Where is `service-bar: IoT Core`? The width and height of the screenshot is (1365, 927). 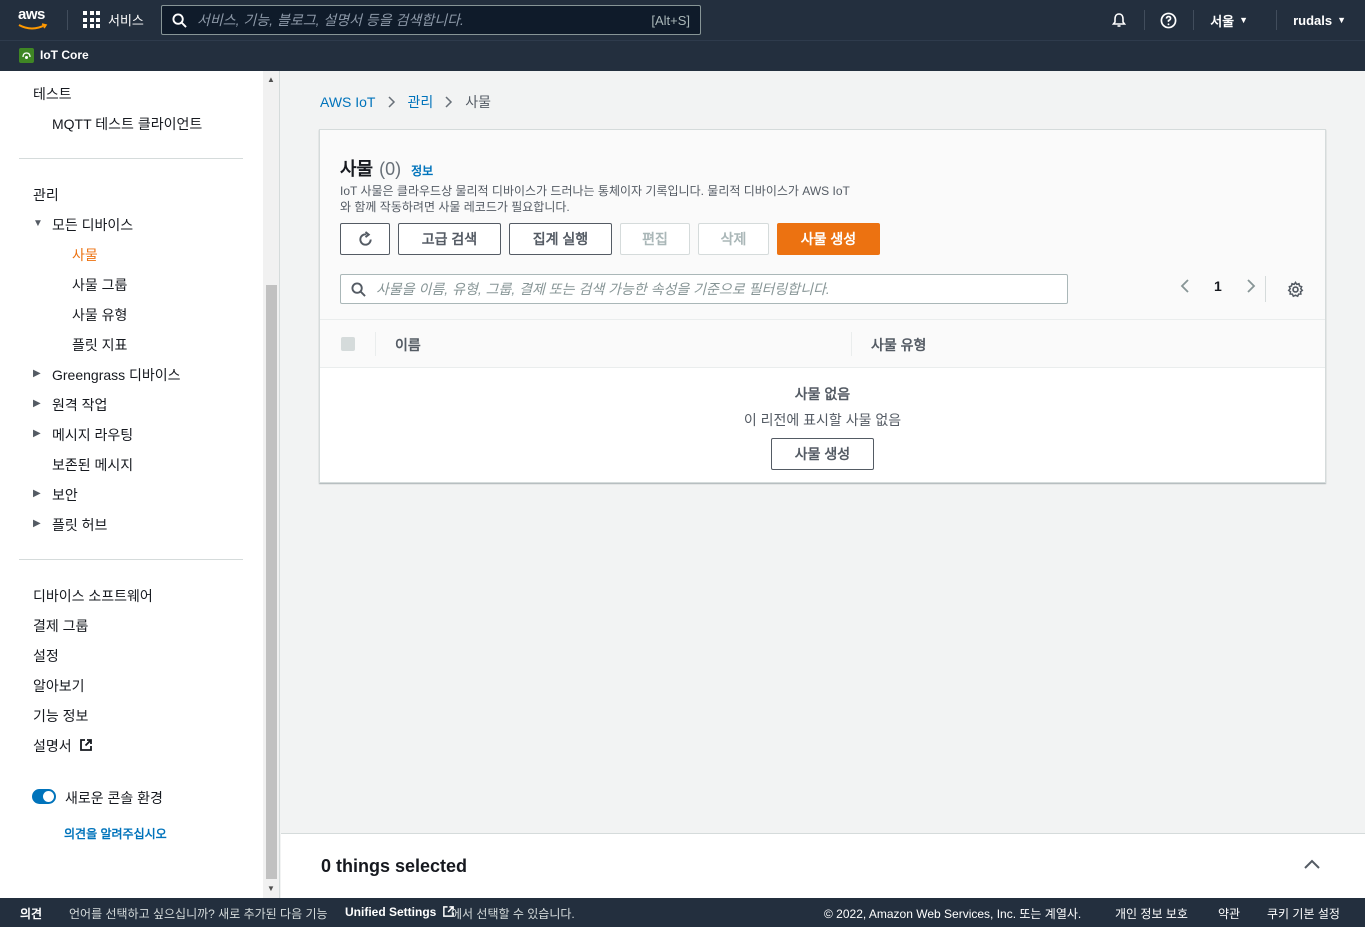 service-bar: IoT Core is located at coordinates (682, 55).